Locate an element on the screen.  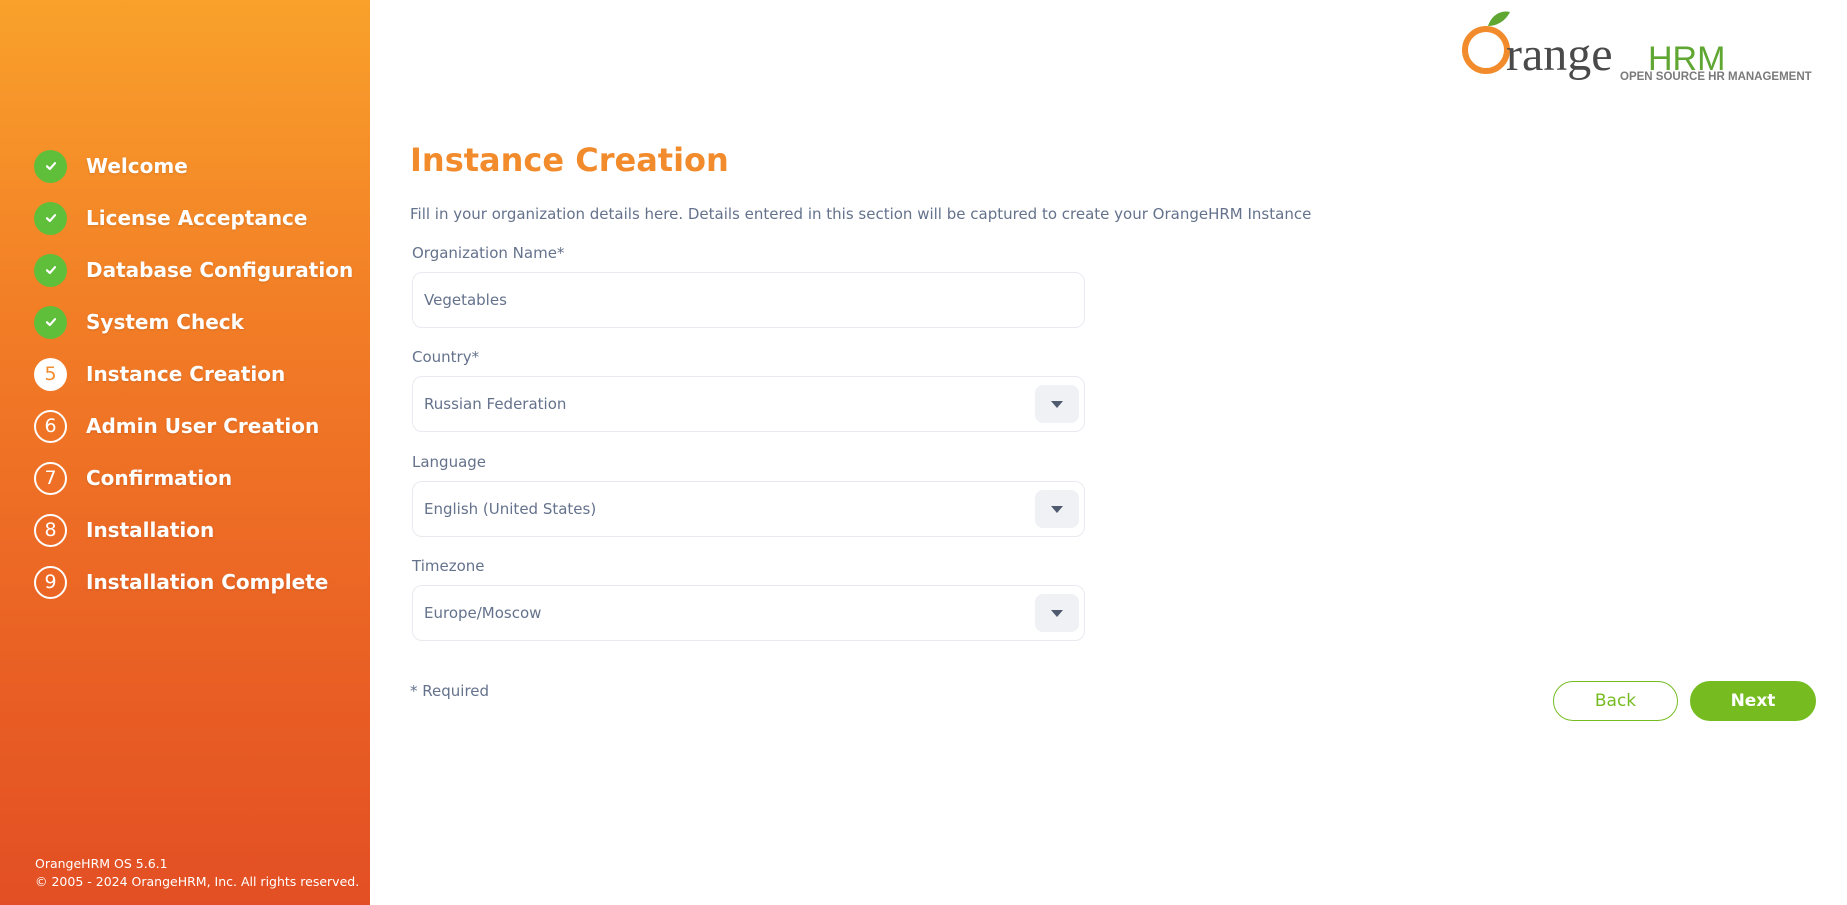
step-number-badge: 7 is located at coordinates (50, 478).